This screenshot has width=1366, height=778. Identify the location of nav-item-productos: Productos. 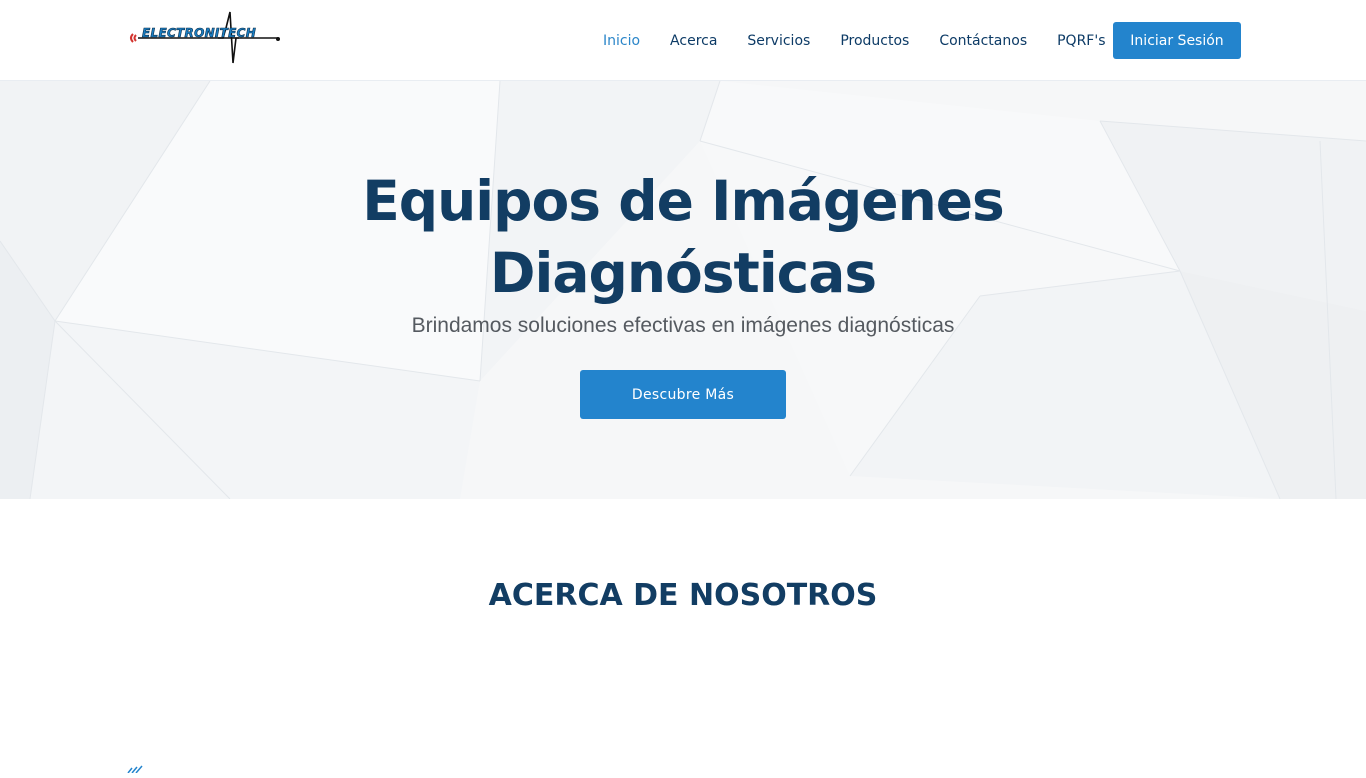
(874, 41).